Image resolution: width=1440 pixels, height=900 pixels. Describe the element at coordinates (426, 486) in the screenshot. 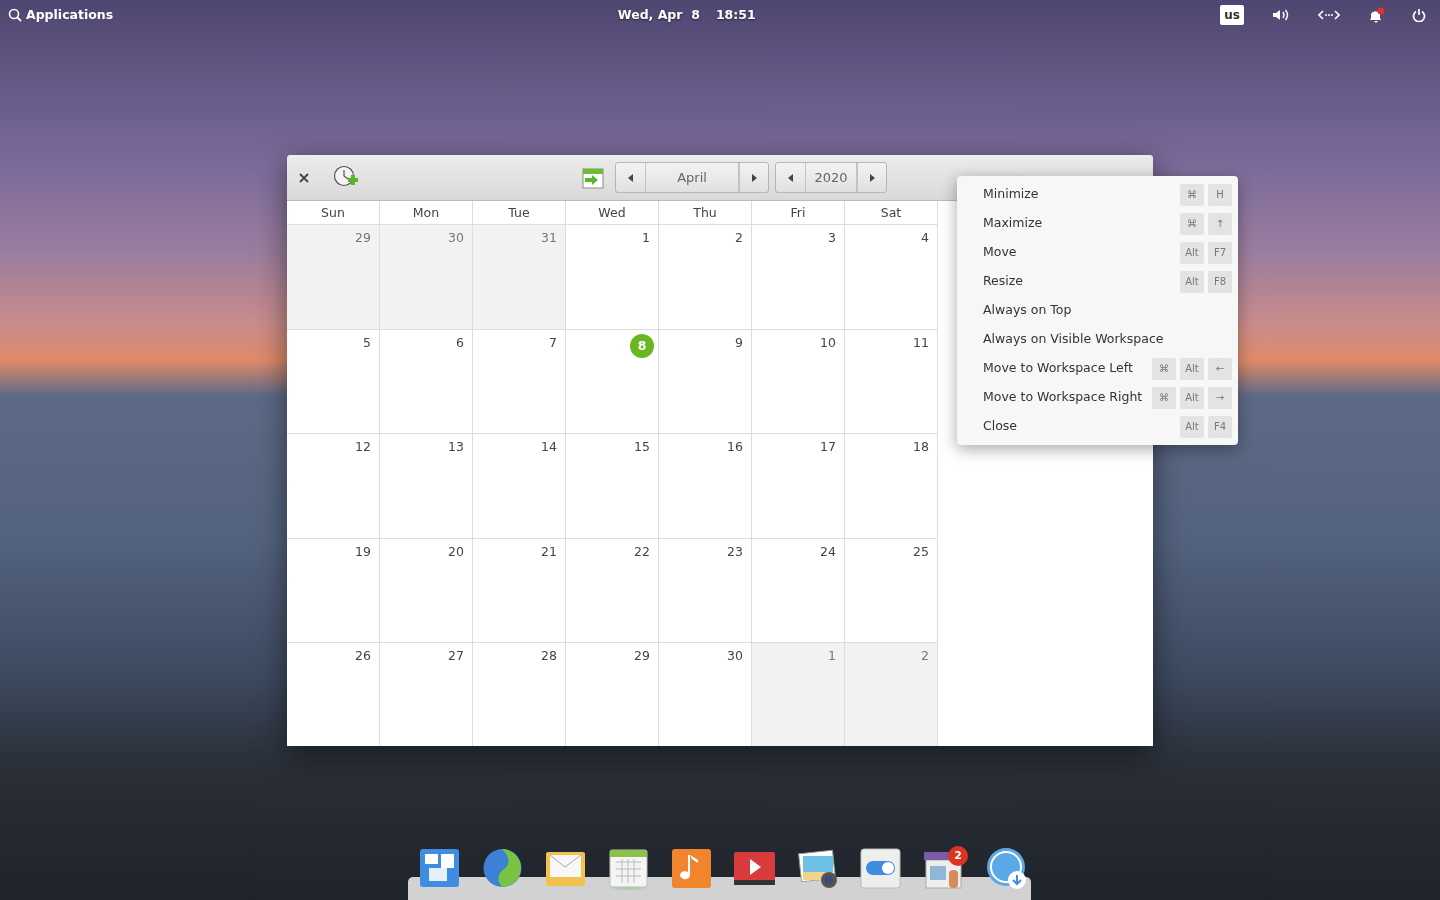

I see `day-cell: 13` at that location.